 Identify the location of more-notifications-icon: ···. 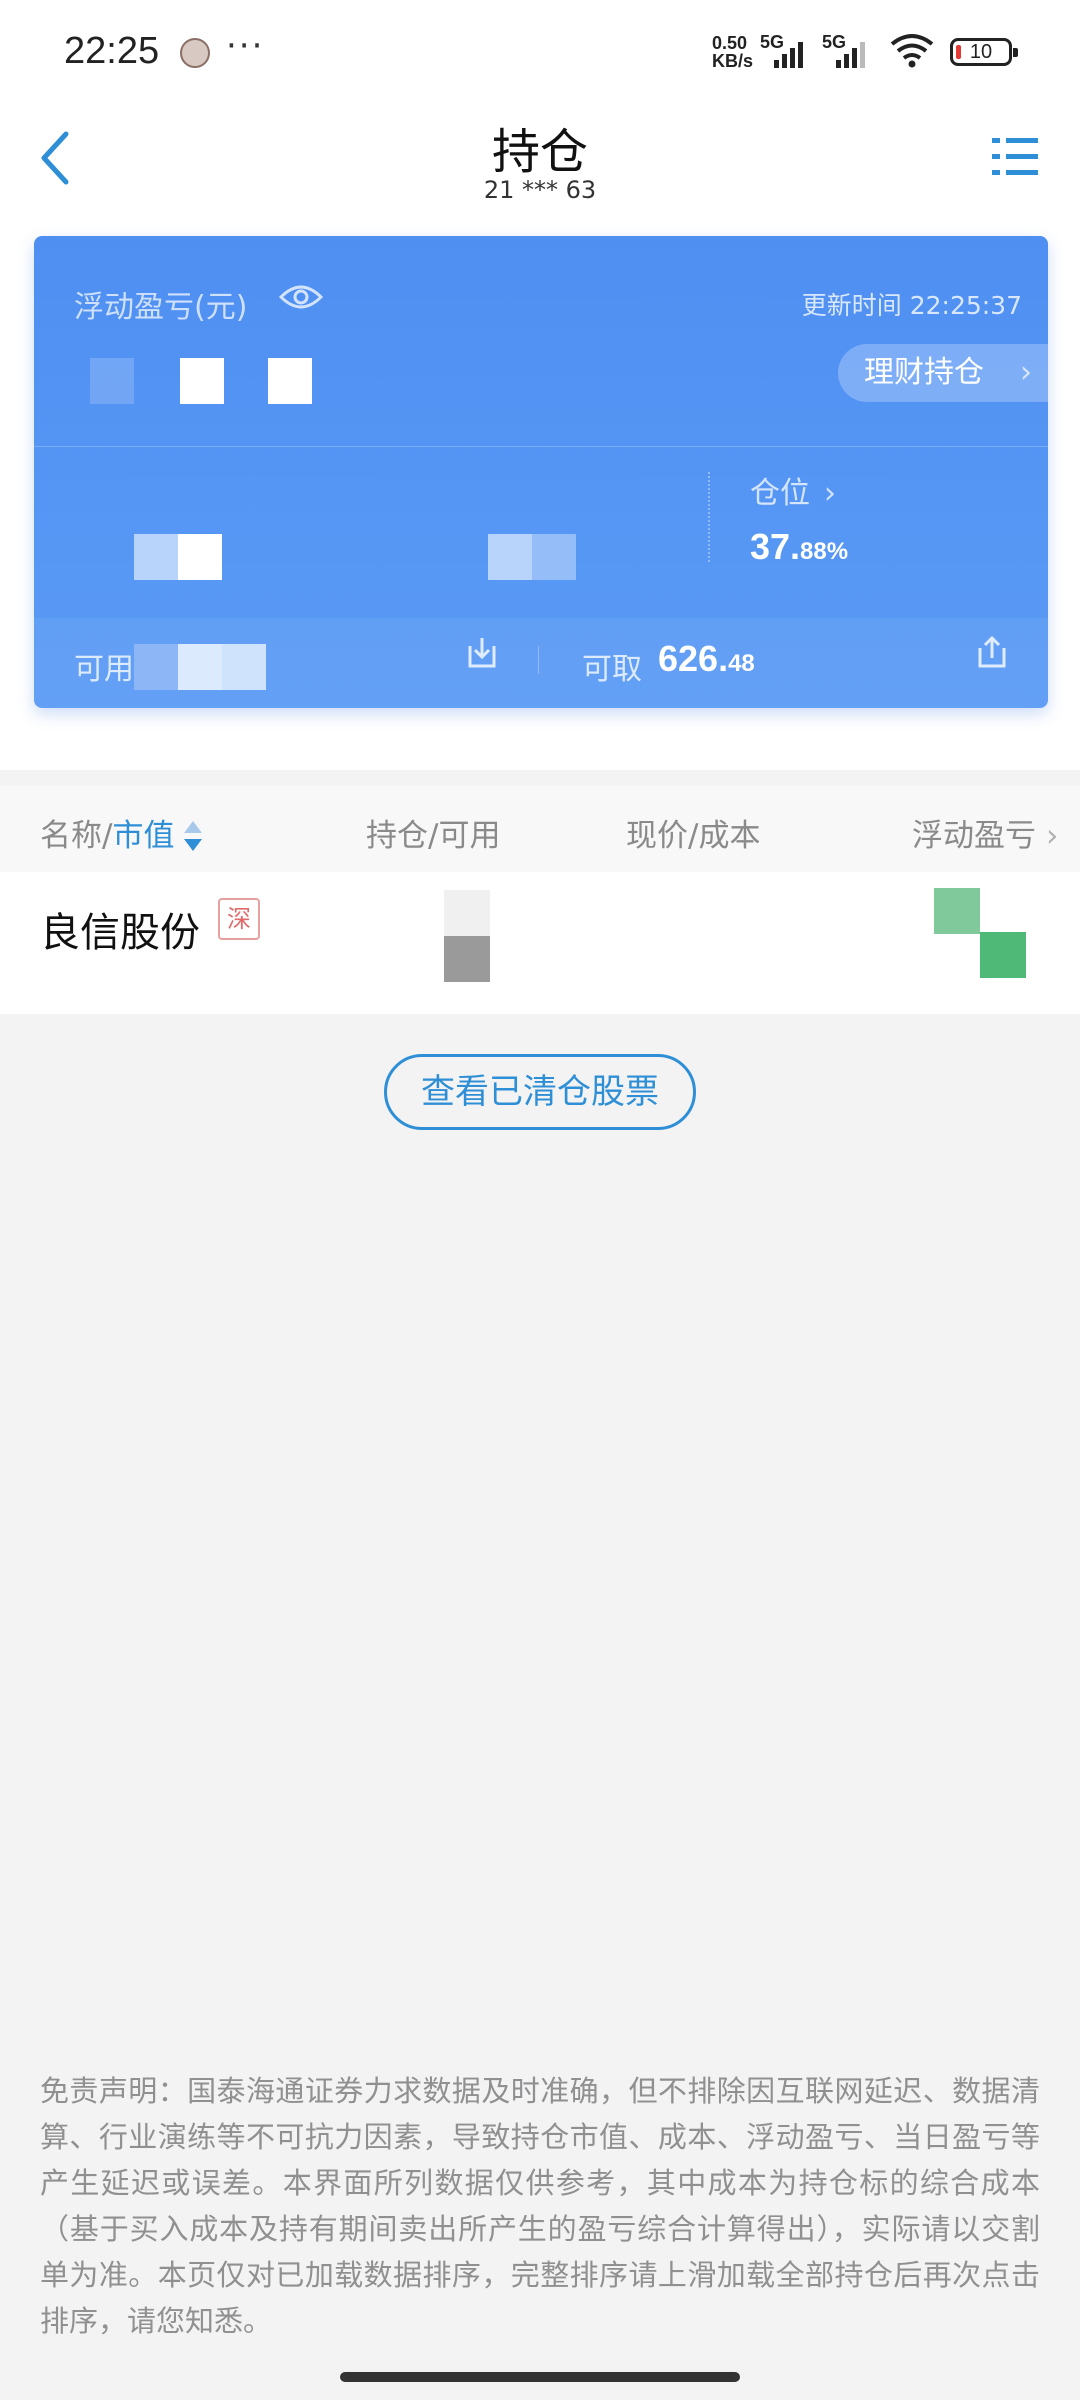
(245, 46).